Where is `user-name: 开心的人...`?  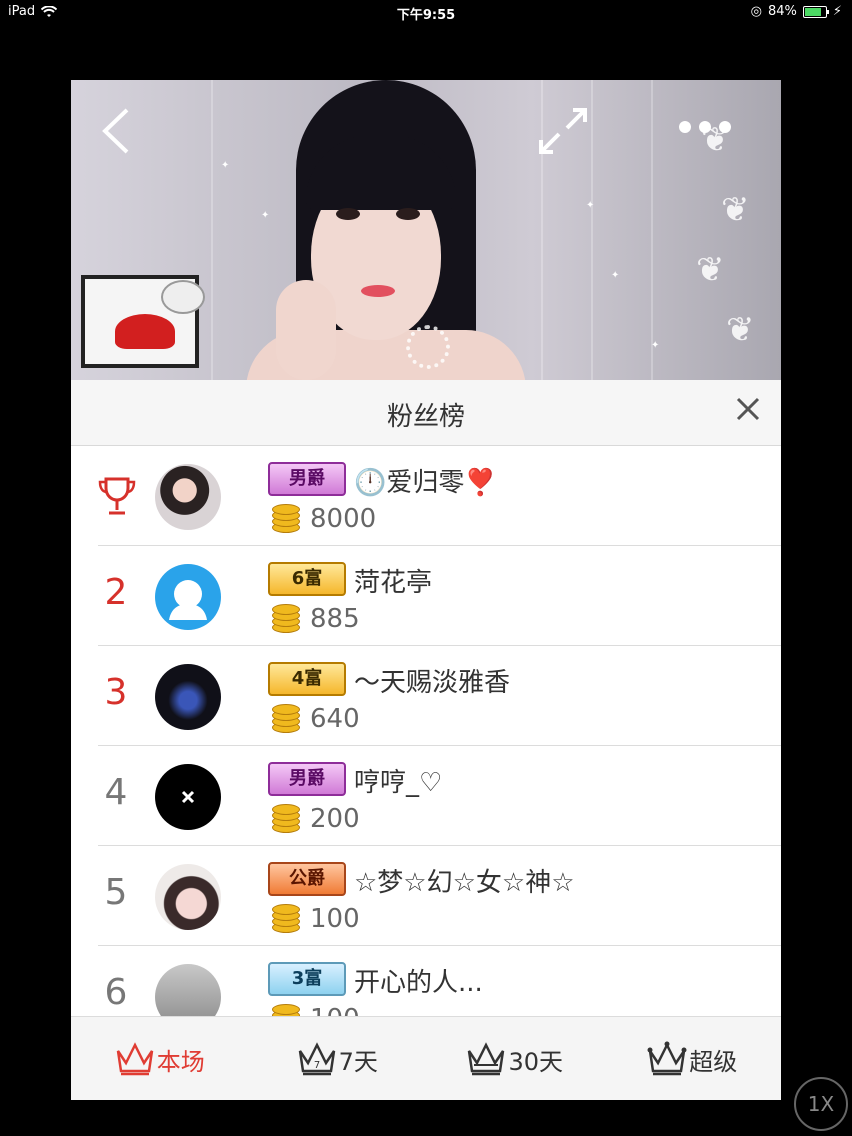 user-name: 开心的人... is located at coordinates (418, 983).